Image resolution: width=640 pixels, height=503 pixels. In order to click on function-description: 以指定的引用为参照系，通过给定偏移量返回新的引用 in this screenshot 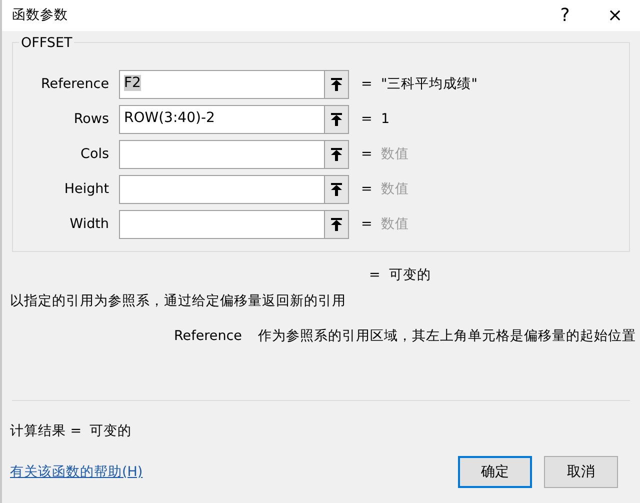, I will do `click(178, 302)`.